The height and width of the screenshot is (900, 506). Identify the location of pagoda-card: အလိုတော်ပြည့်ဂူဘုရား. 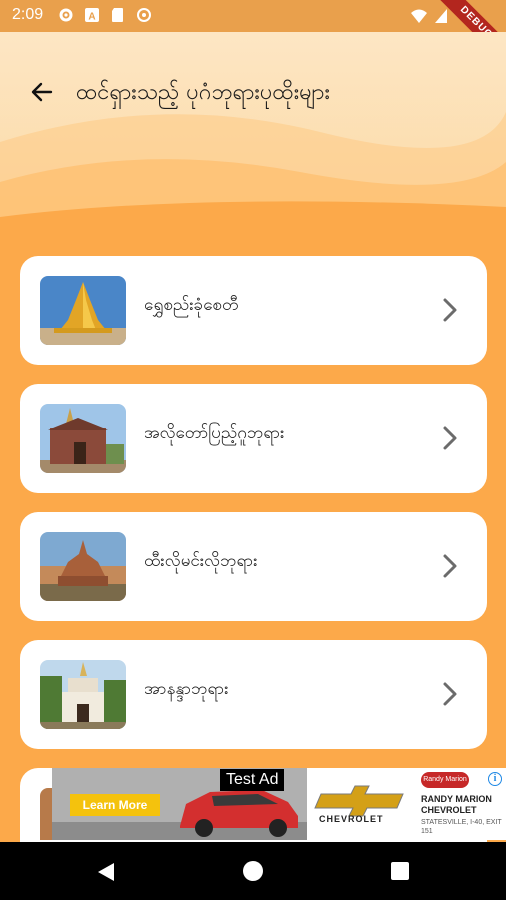
(253, 438).